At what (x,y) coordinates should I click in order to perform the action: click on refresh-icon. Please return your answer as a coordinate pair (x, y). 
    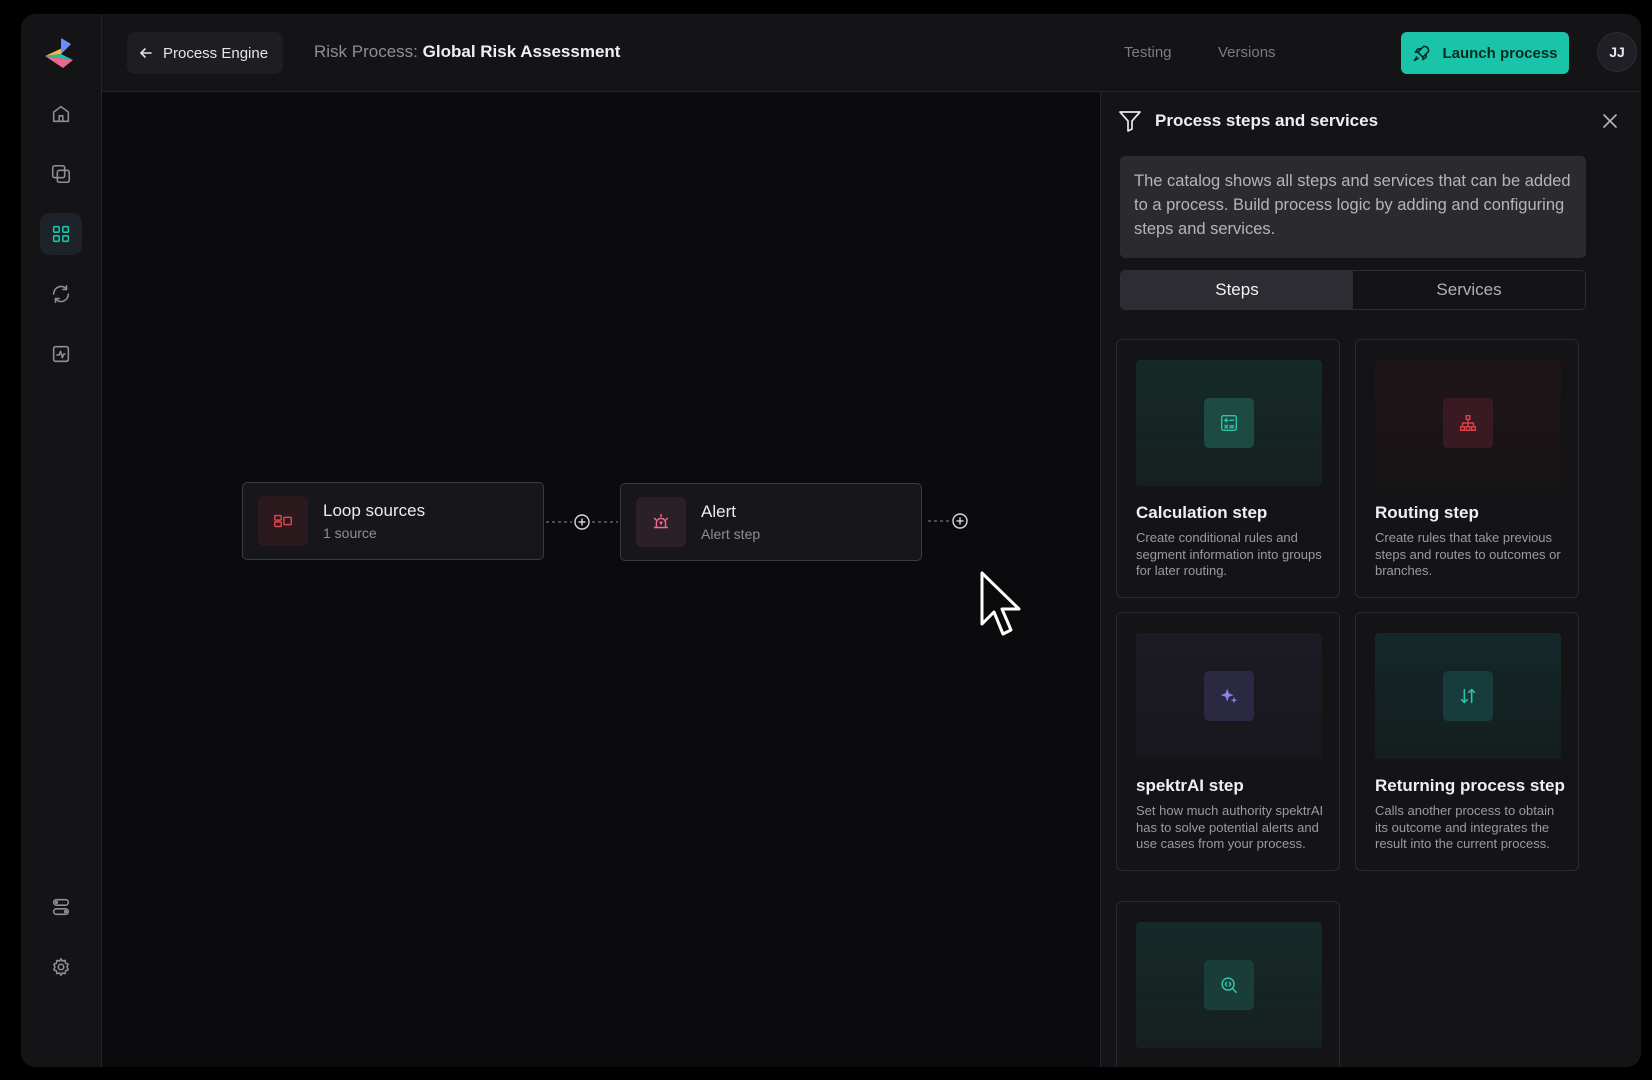
    Looking at the image, I should click on (61, 294).